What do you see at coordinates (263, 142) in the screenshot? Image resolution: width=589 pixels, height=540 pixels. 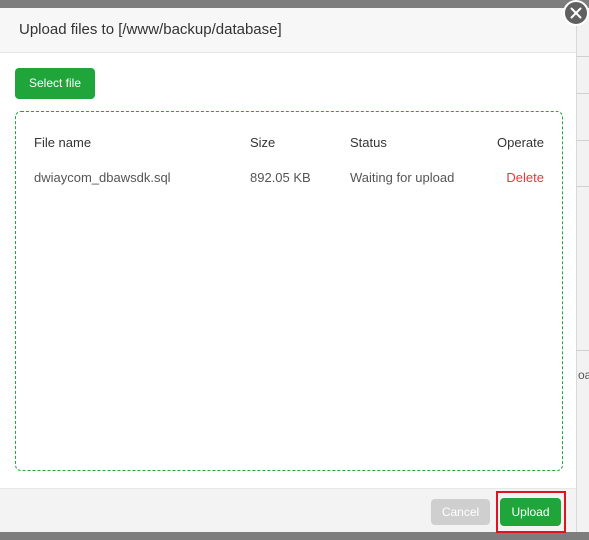 I see `column-header-size: Size` at bounding box center [263, 142].